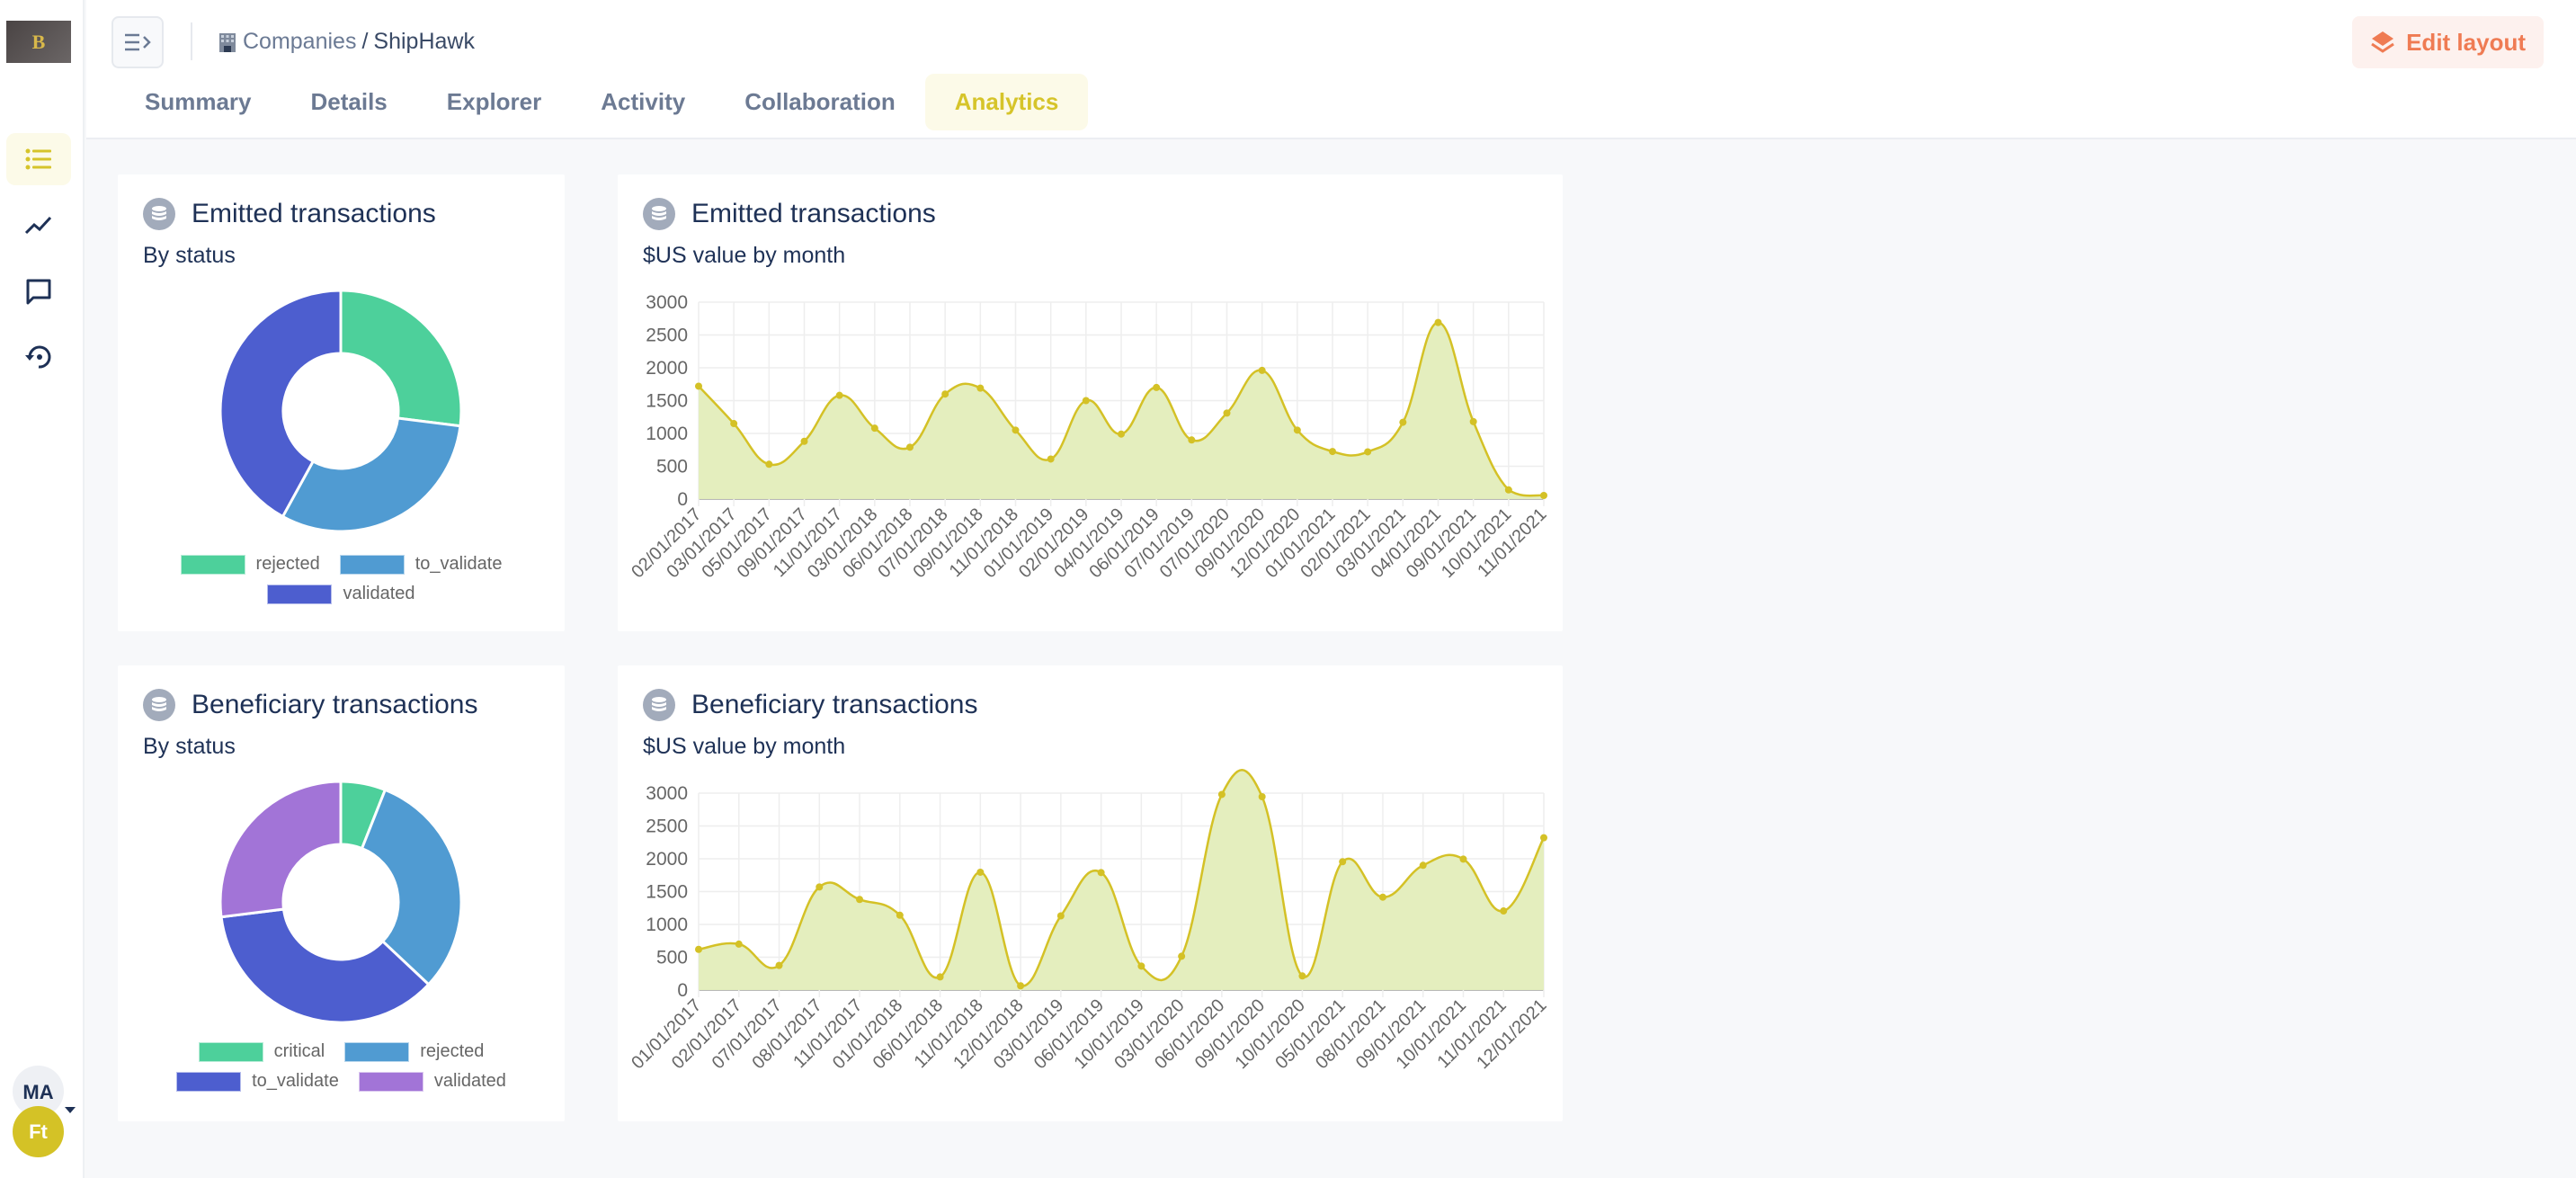  Describe the element at coordinates (495, 102) in the screenshot. I see `tab-explorer: Explorer` at that location.